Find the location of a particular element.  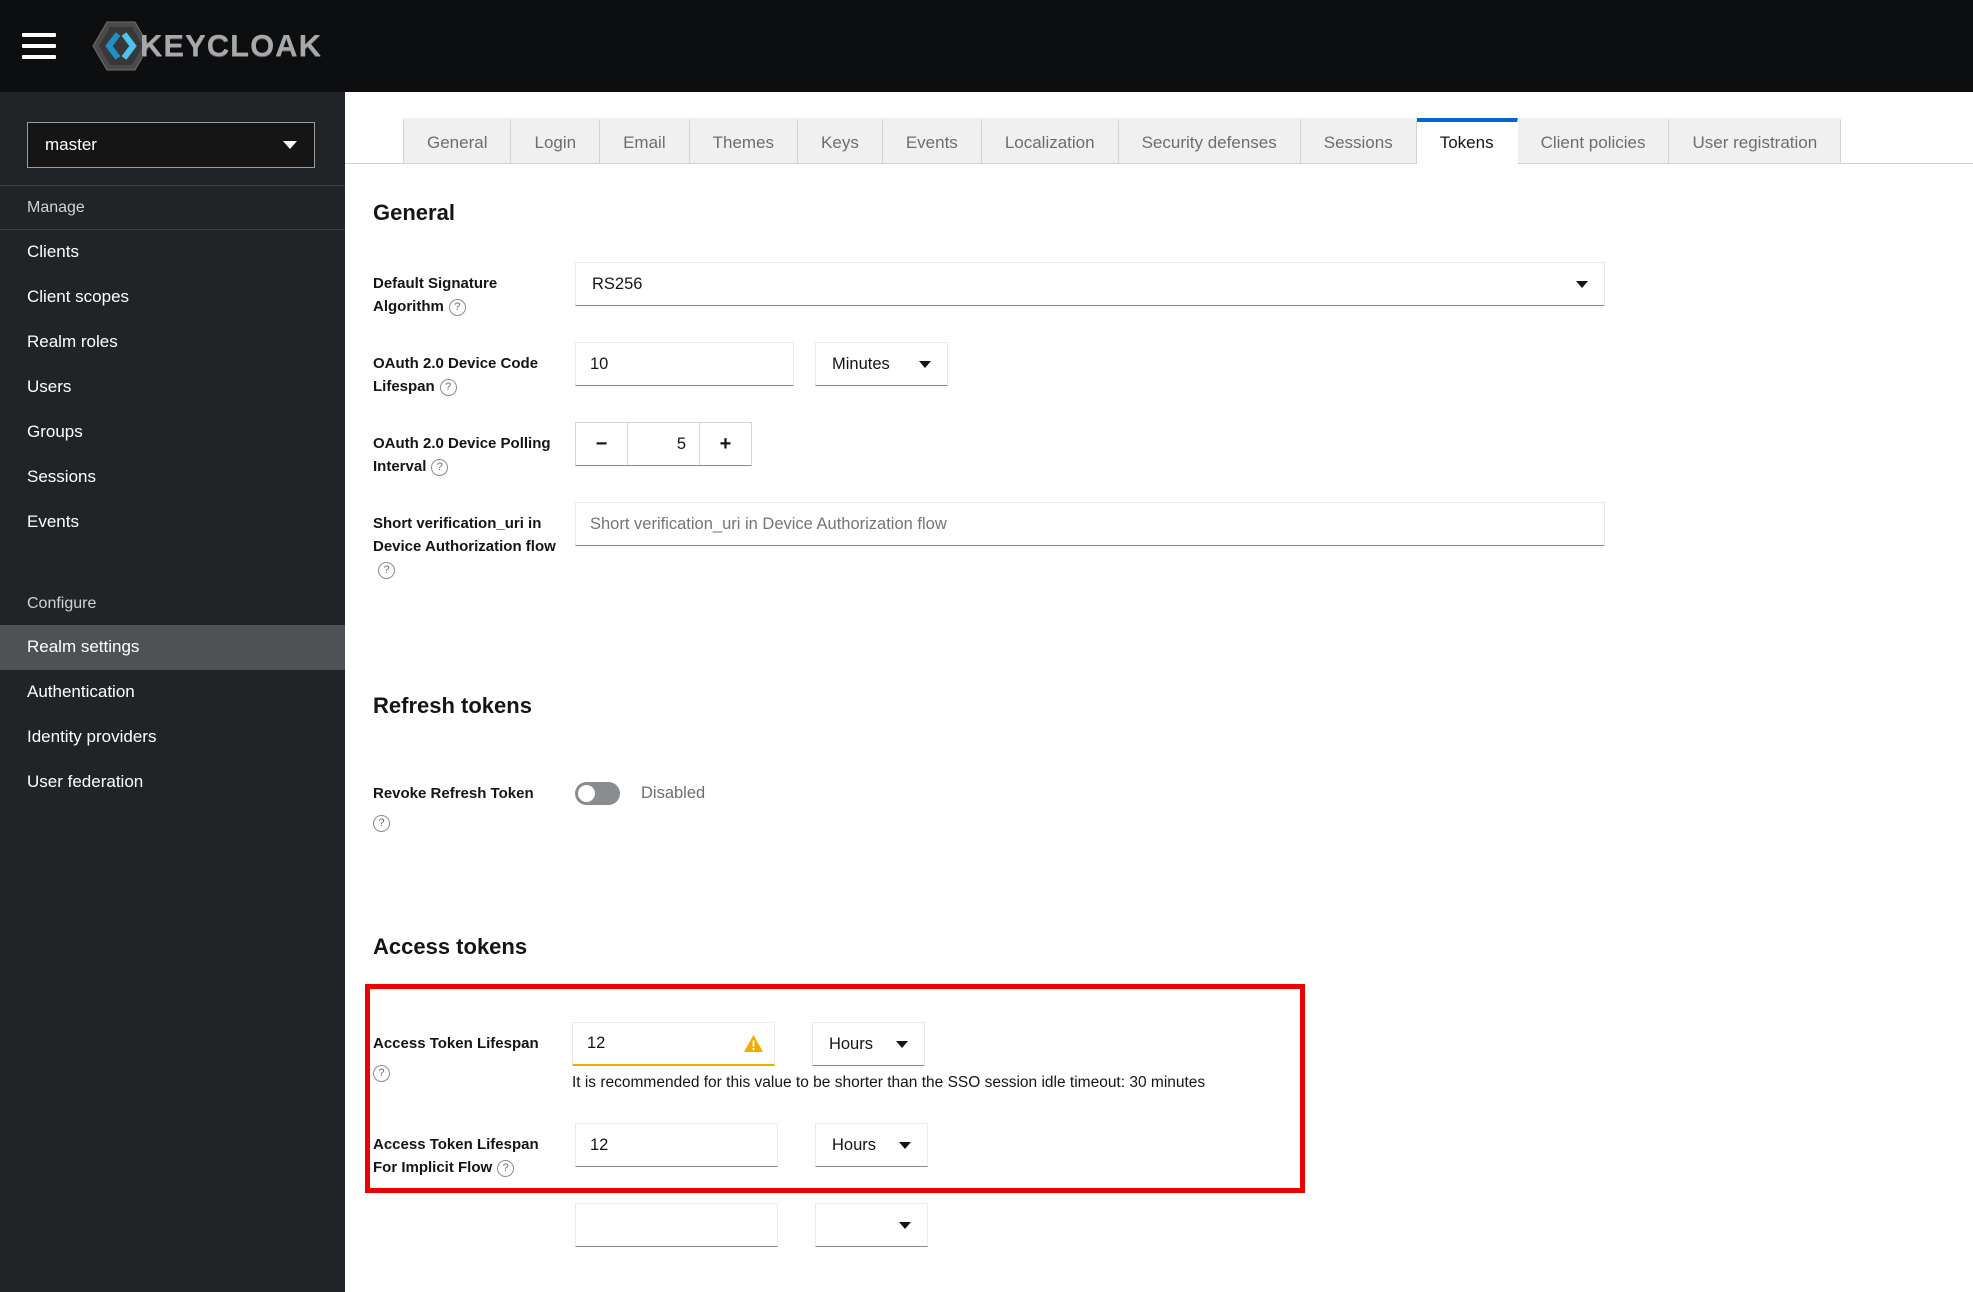

tab-sessions: Sessions is located at coordinates (1358, 140).